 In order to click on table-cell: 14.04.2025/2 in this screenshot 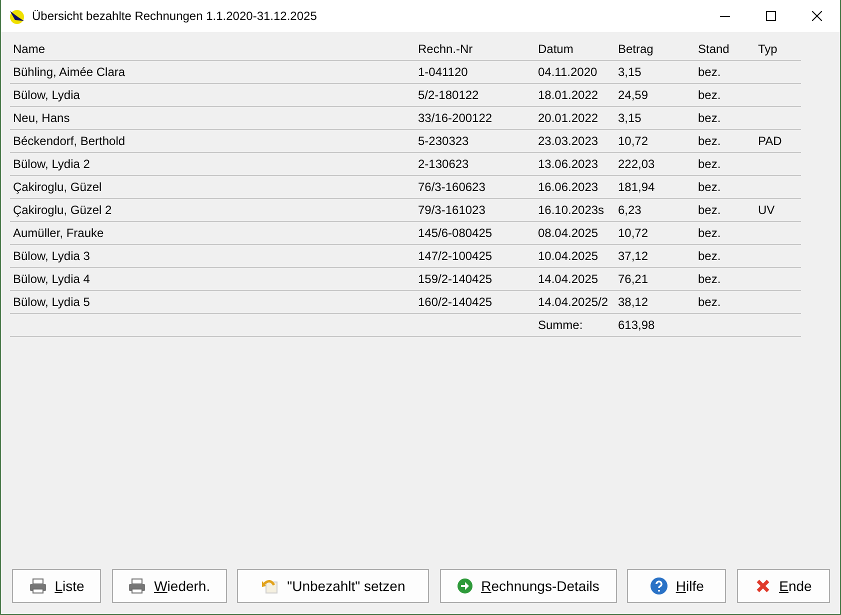, I will do `click(573, 302)`.